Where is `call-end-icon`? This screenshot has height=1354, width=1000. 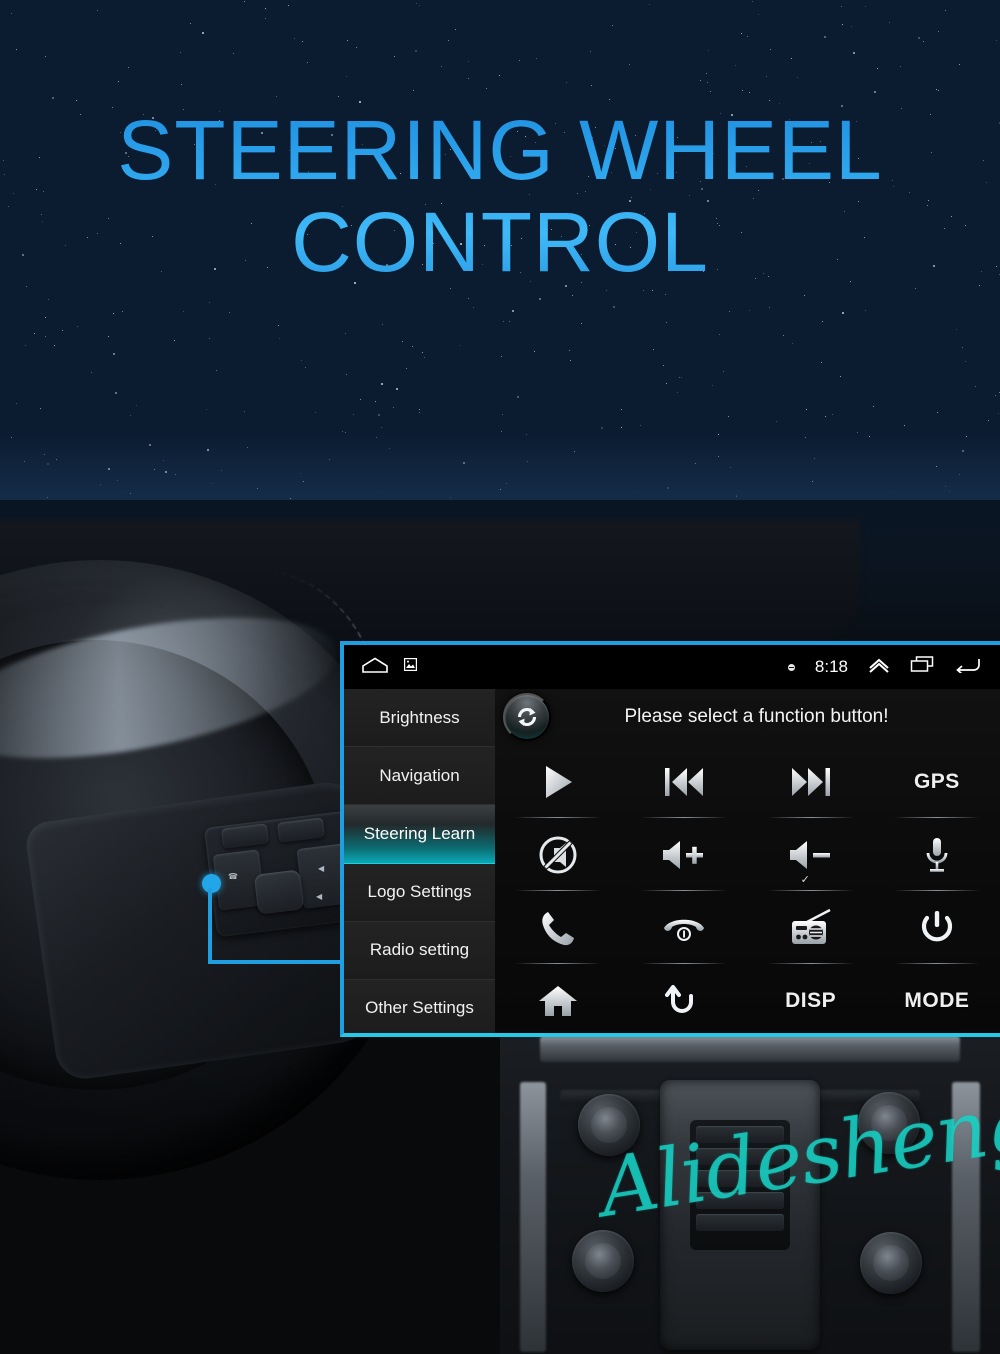 call-end-icon is located at coordinates (684, 928).